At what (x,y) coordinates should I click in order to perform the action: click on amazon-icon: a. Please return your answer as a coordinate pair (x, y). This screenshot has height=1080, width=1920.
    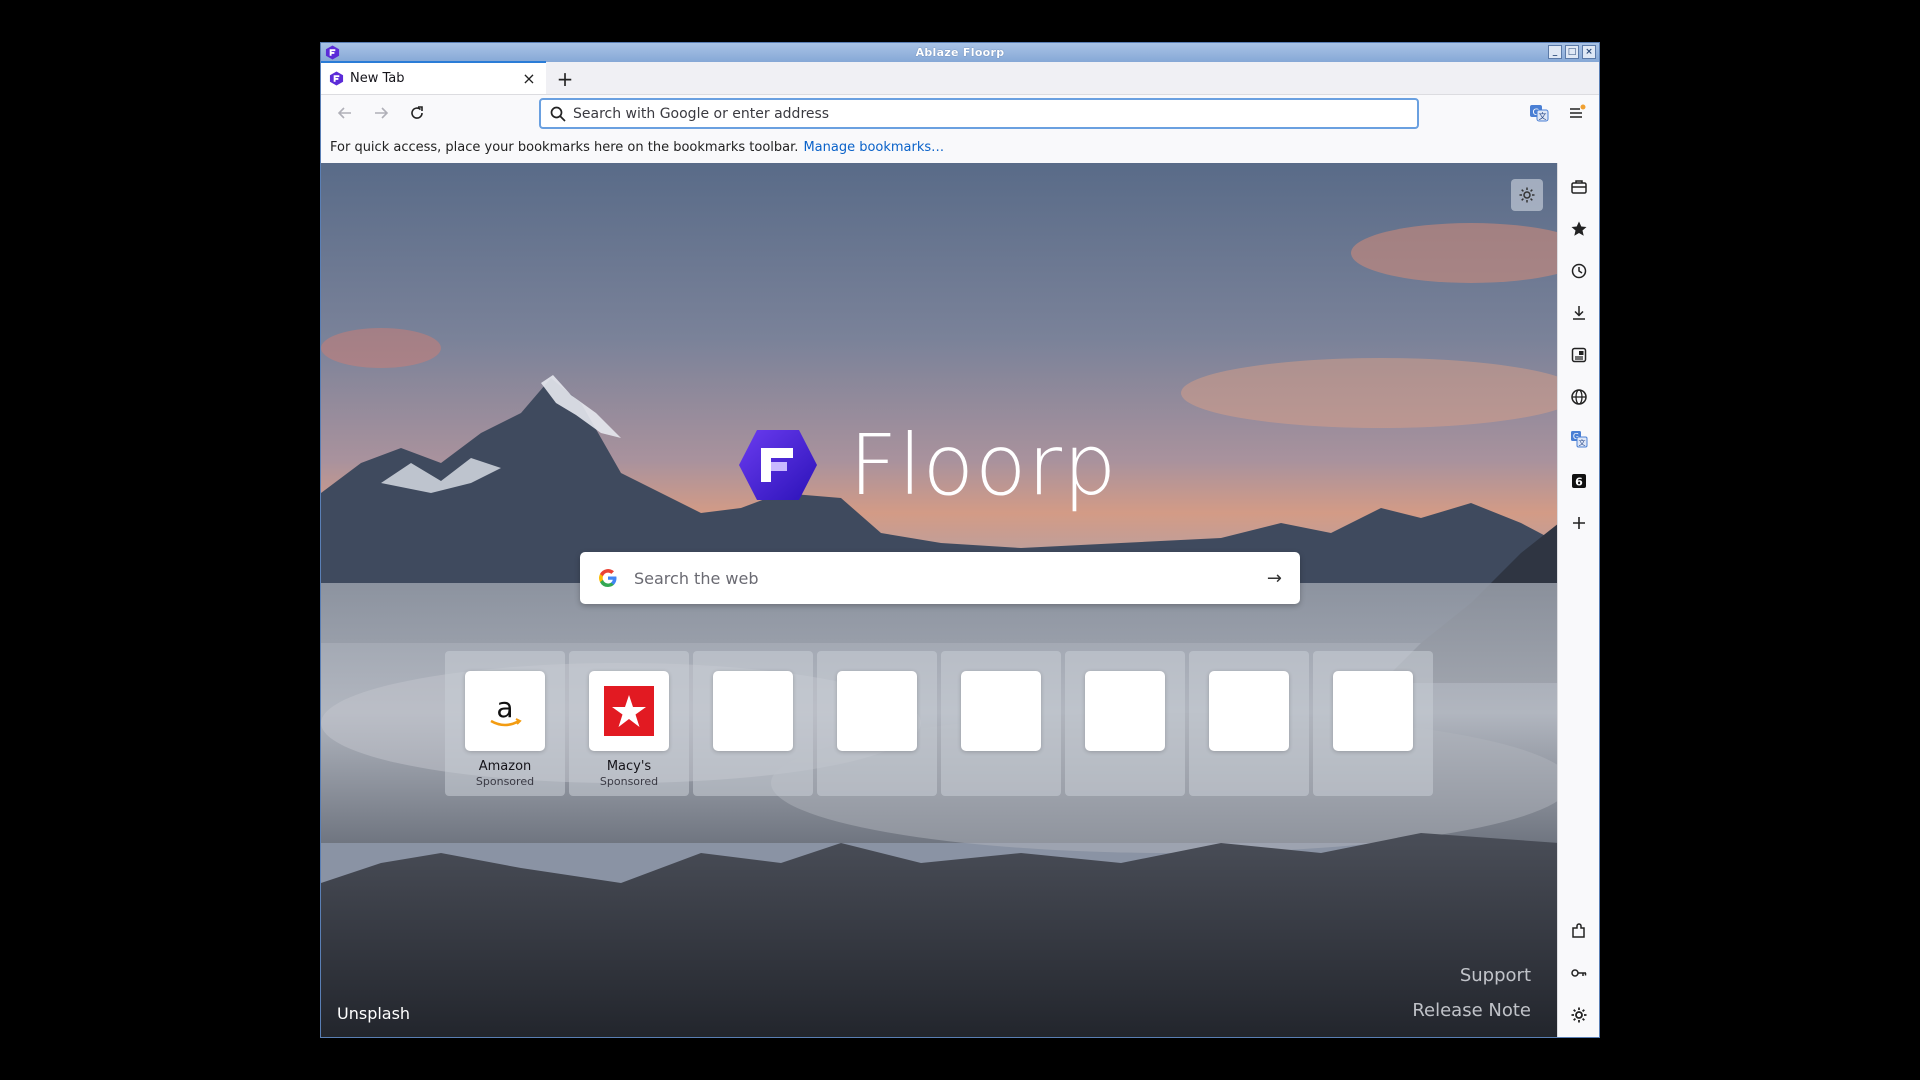
    Looking at the image, I should click on (506, 709).